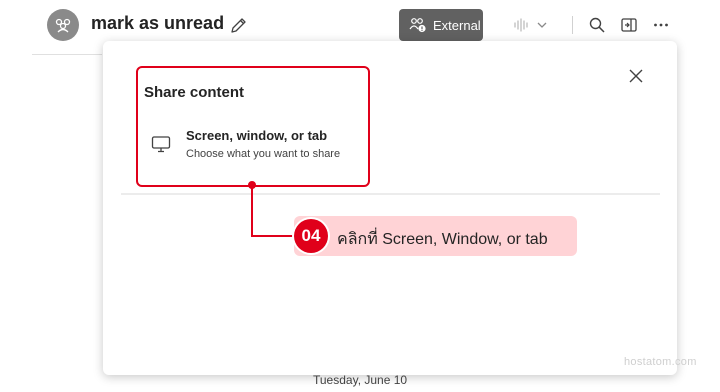 Image resolution: width=720 pixels, height=392 pixels. Describe the element at coordinates (161, 144) in the screenshot. I see `monitor-icon` at that location.